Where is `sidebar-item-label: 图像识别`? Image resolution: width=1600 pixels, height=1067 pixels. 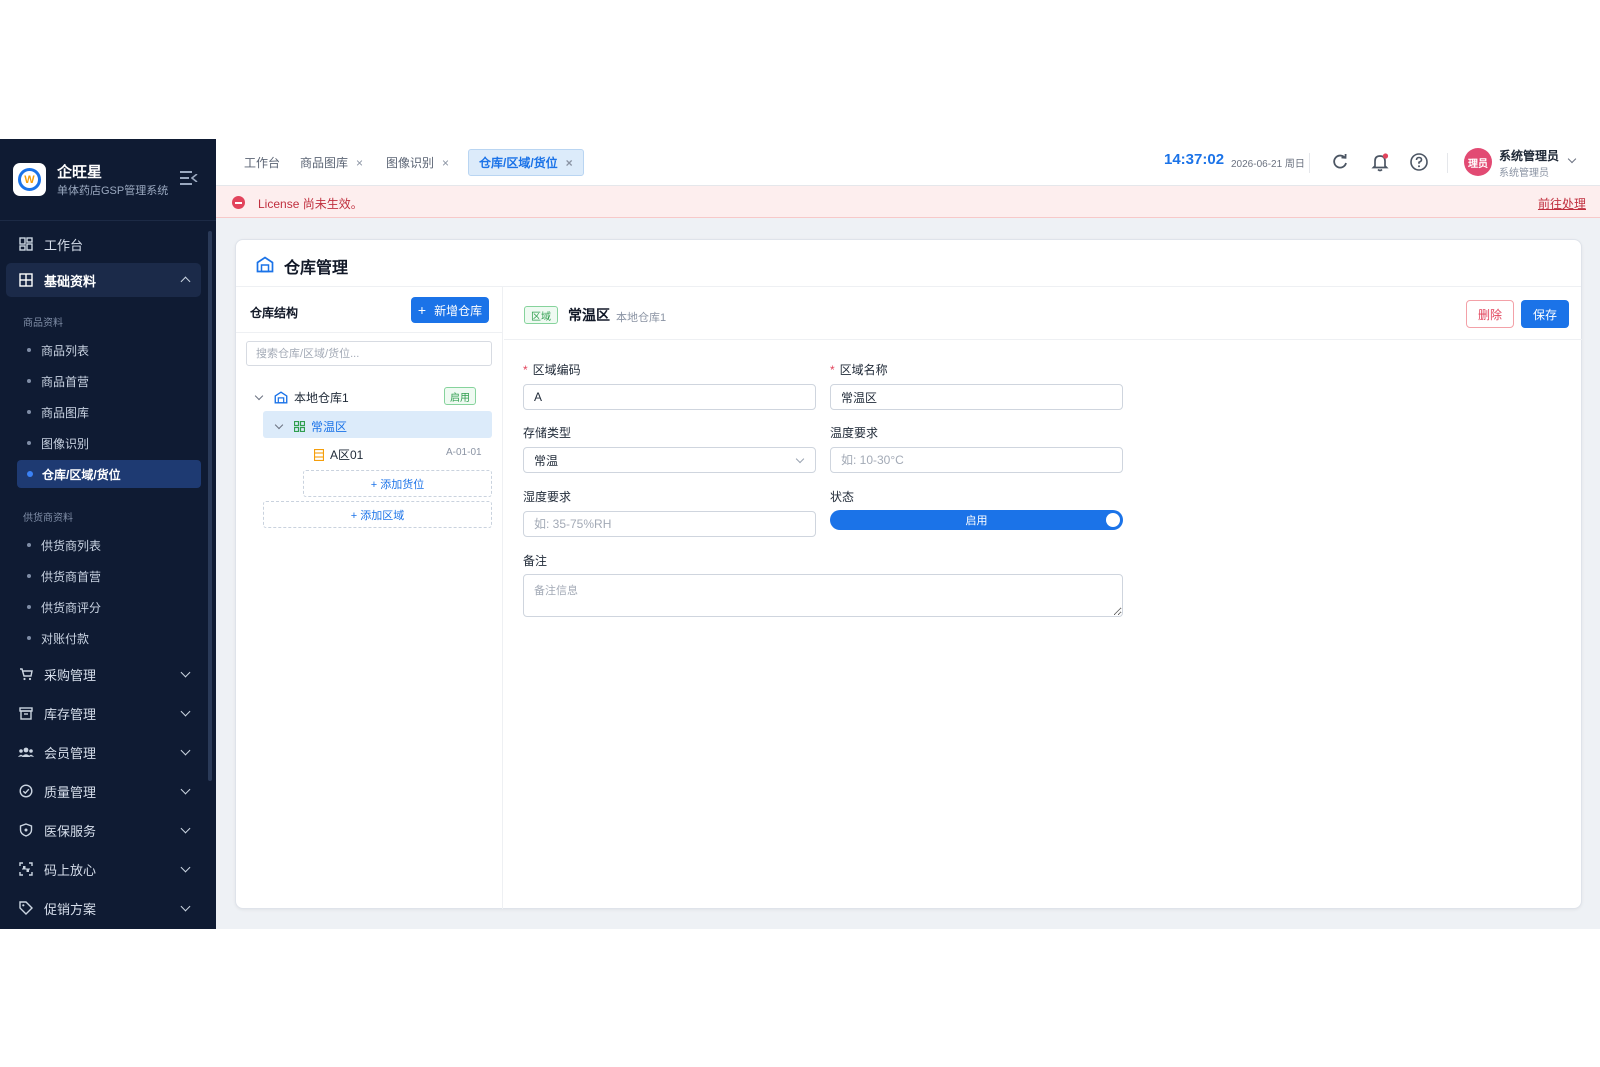
sidebar-item-label: 图像识别 is located at coordinates (65, 443).